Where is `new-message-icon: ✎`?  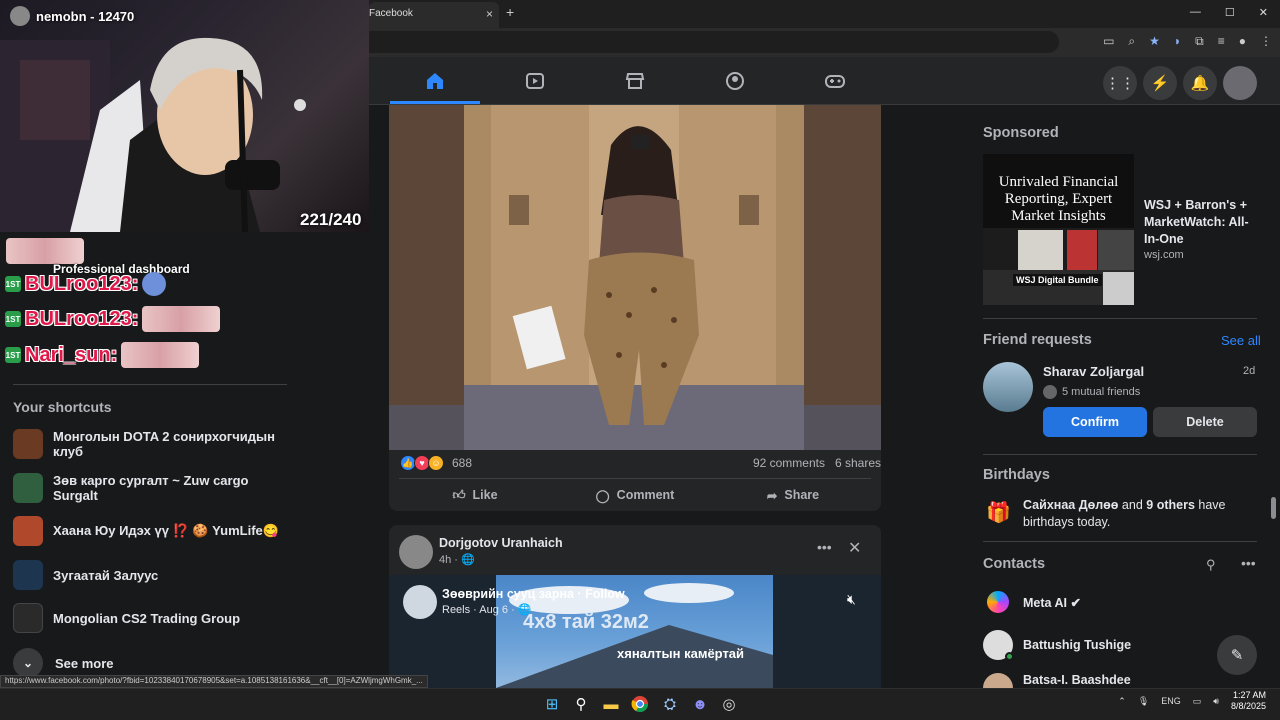 new-message-icon: ✎ is located at coordinates (1237, 655).